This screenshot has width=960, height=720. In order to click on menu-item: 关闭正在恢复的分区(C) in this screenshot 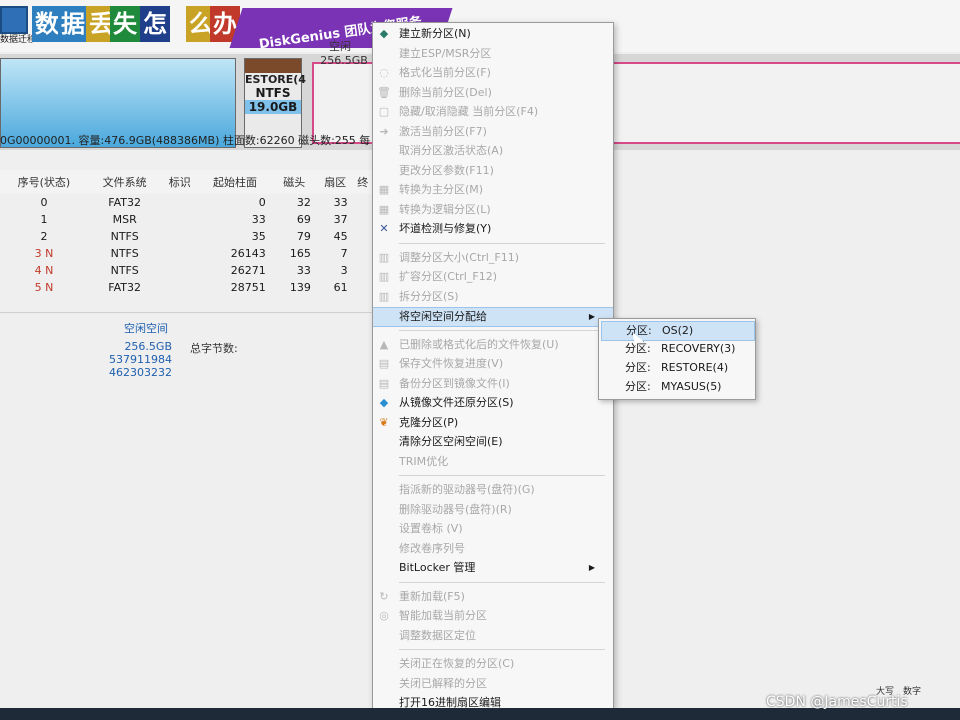, I will do `click(493, 664)`.